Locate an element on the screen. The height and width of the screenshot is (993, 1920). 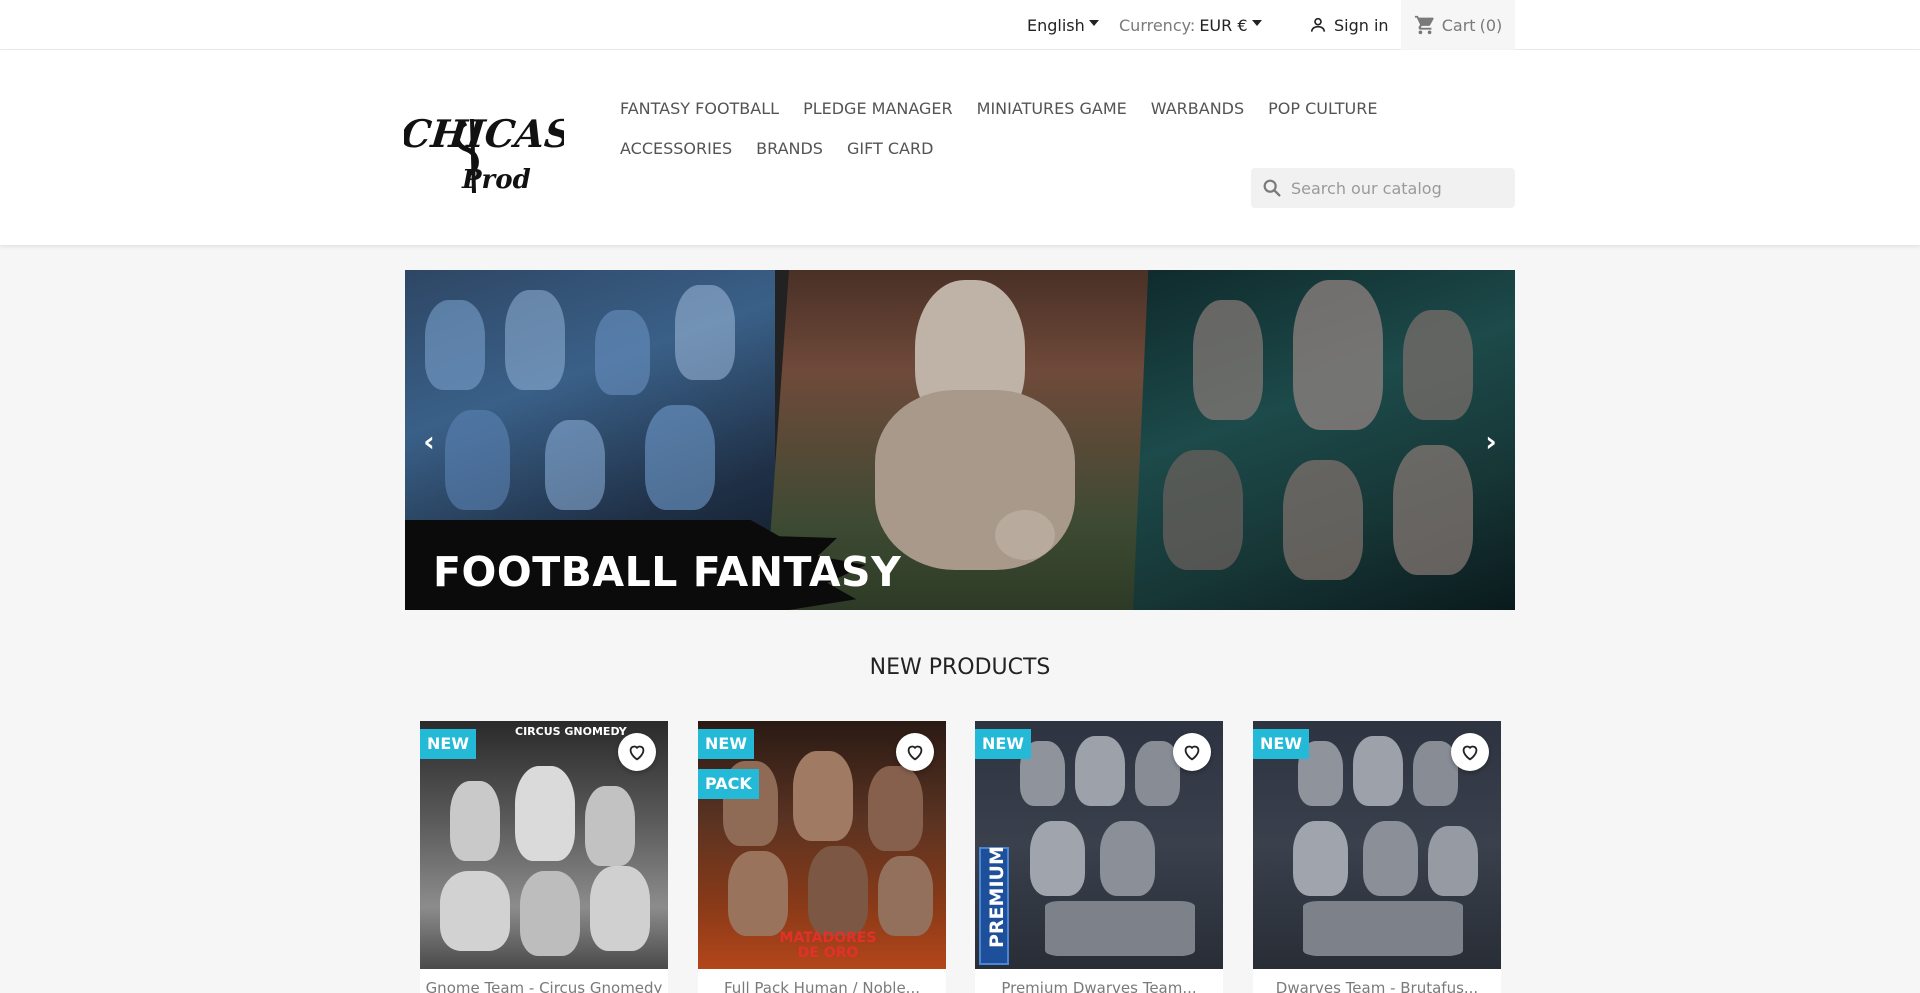
product-image-caption: PREMIUM is located at coordinates (997, 897).